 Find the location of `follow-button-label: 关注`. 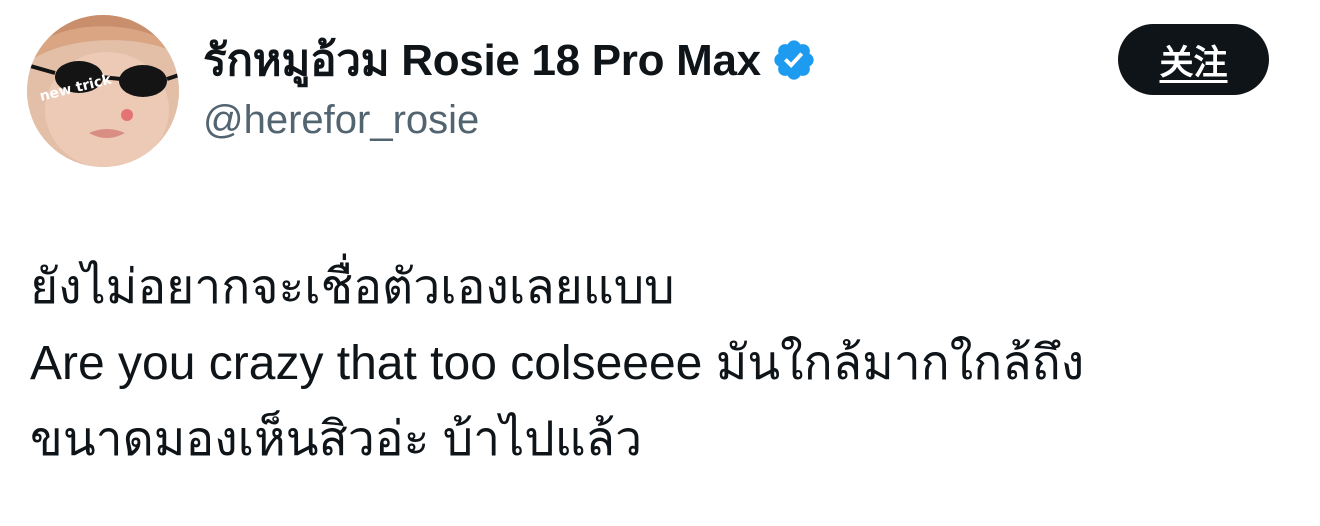

follow-button-label: 关注 is located at coordinates (1193, 63).